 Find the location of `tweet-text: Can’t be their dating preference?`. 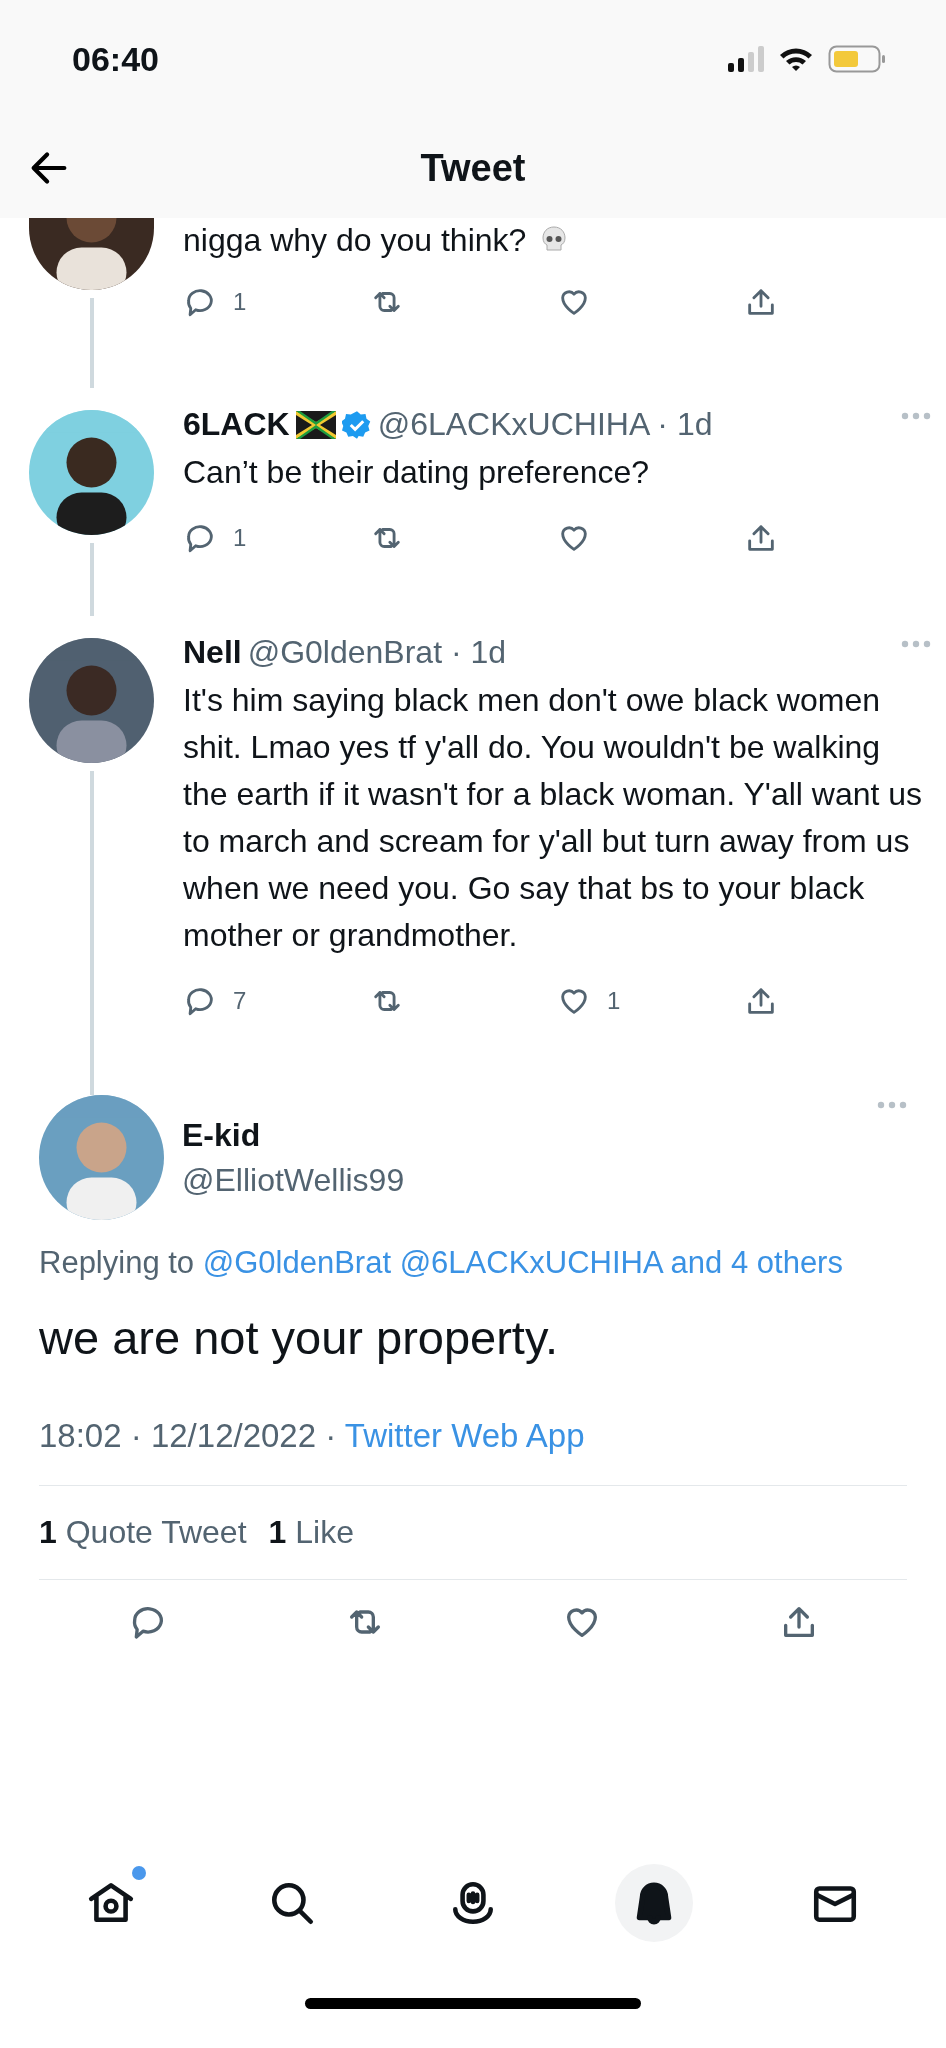

tweet-text: Can’t be their dating preference? is located at coordinates (417, 472).